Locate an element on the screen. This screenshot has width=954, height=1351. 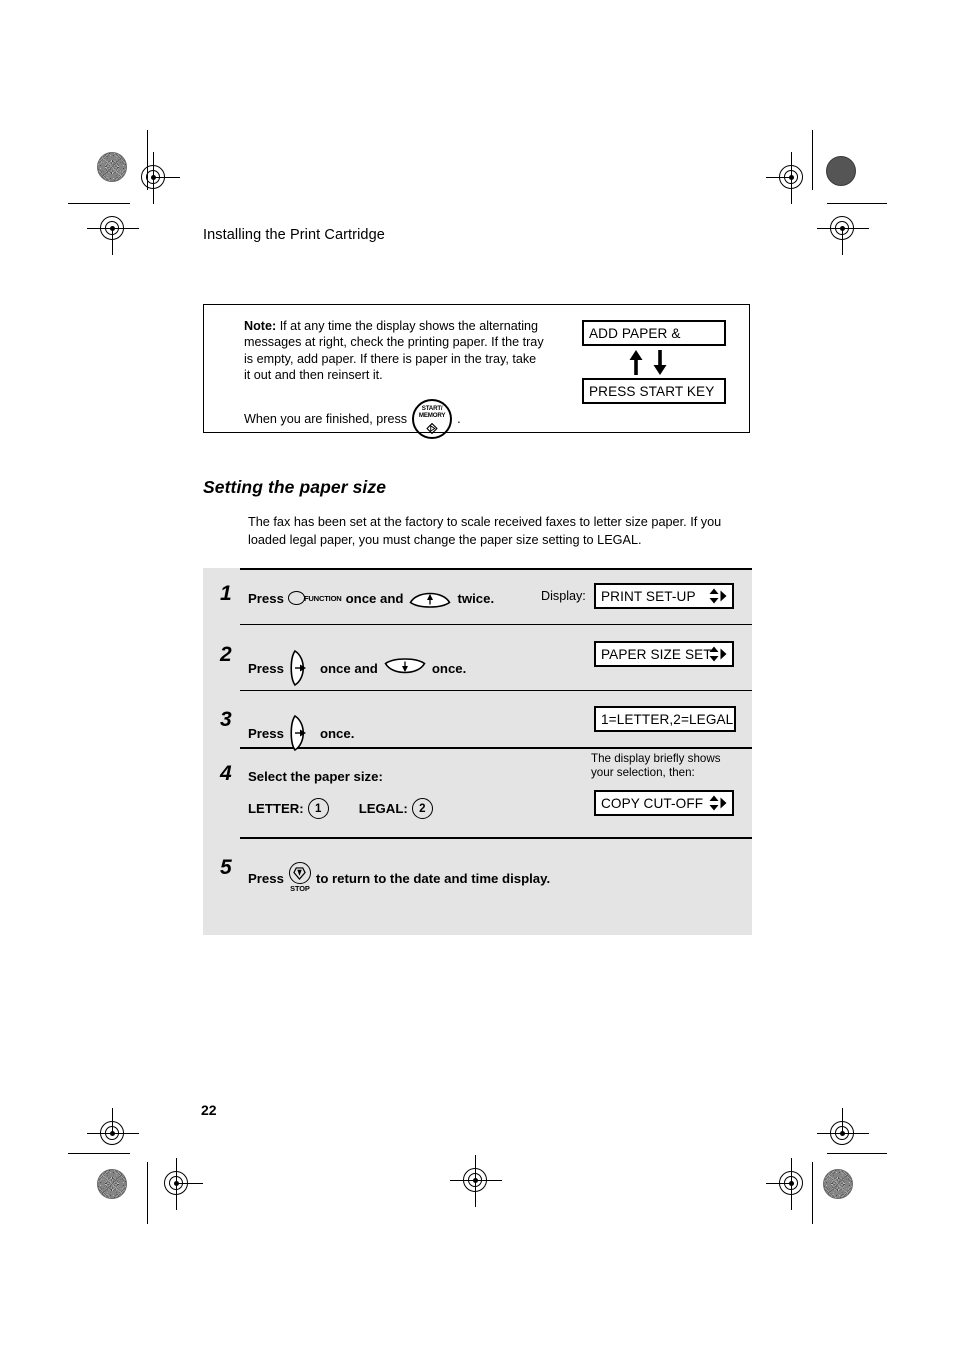
registration-disc-bottom-left is located at coordinates (112, 1184).